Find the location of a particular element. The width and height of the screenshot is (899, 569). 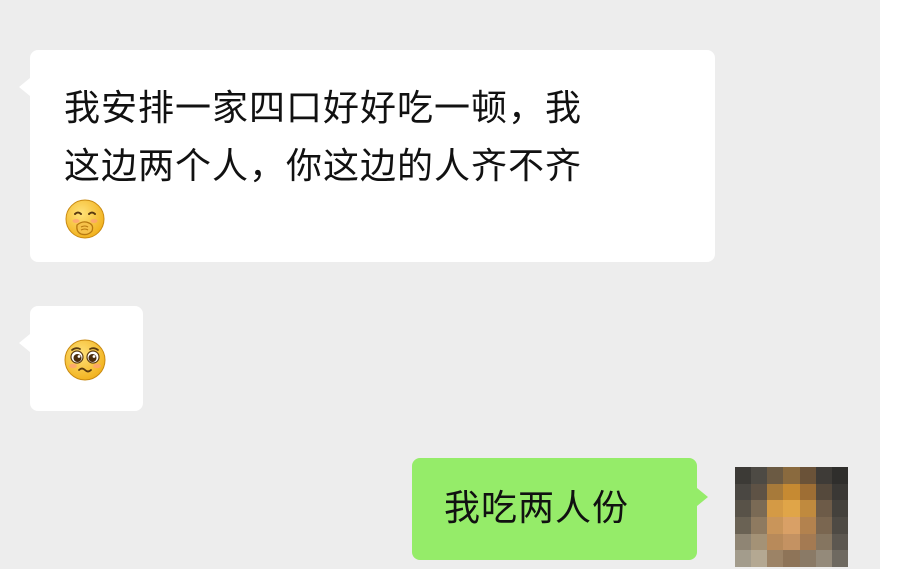

outgoing-message-bubble: 我吃两人份 is located at coordinates (560, 509).